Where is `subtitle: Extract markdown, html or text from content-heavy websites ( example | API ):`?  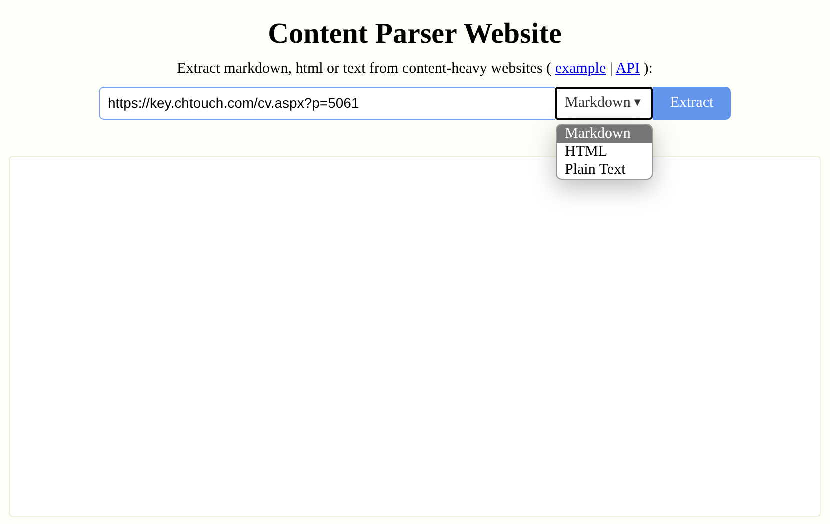 subtitle: Extract markdown, html or text from content-heavy websites ( example | API ): is located at coordinates (415, 69).